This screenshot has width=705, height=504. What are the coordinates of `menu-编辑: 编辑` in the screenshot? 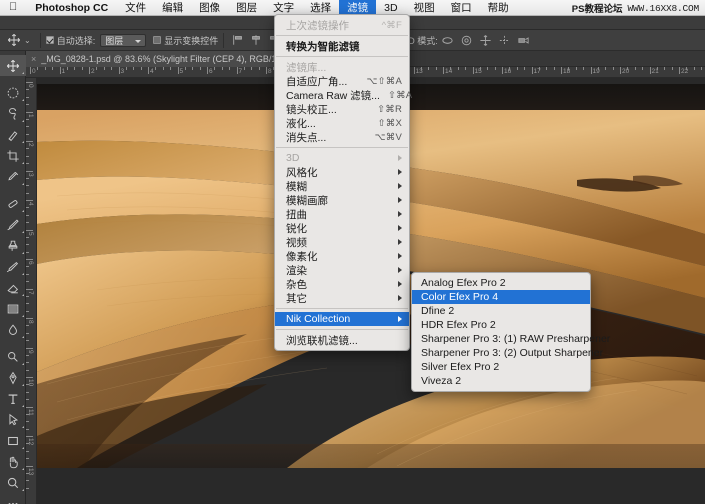 It's located at (172, 8).